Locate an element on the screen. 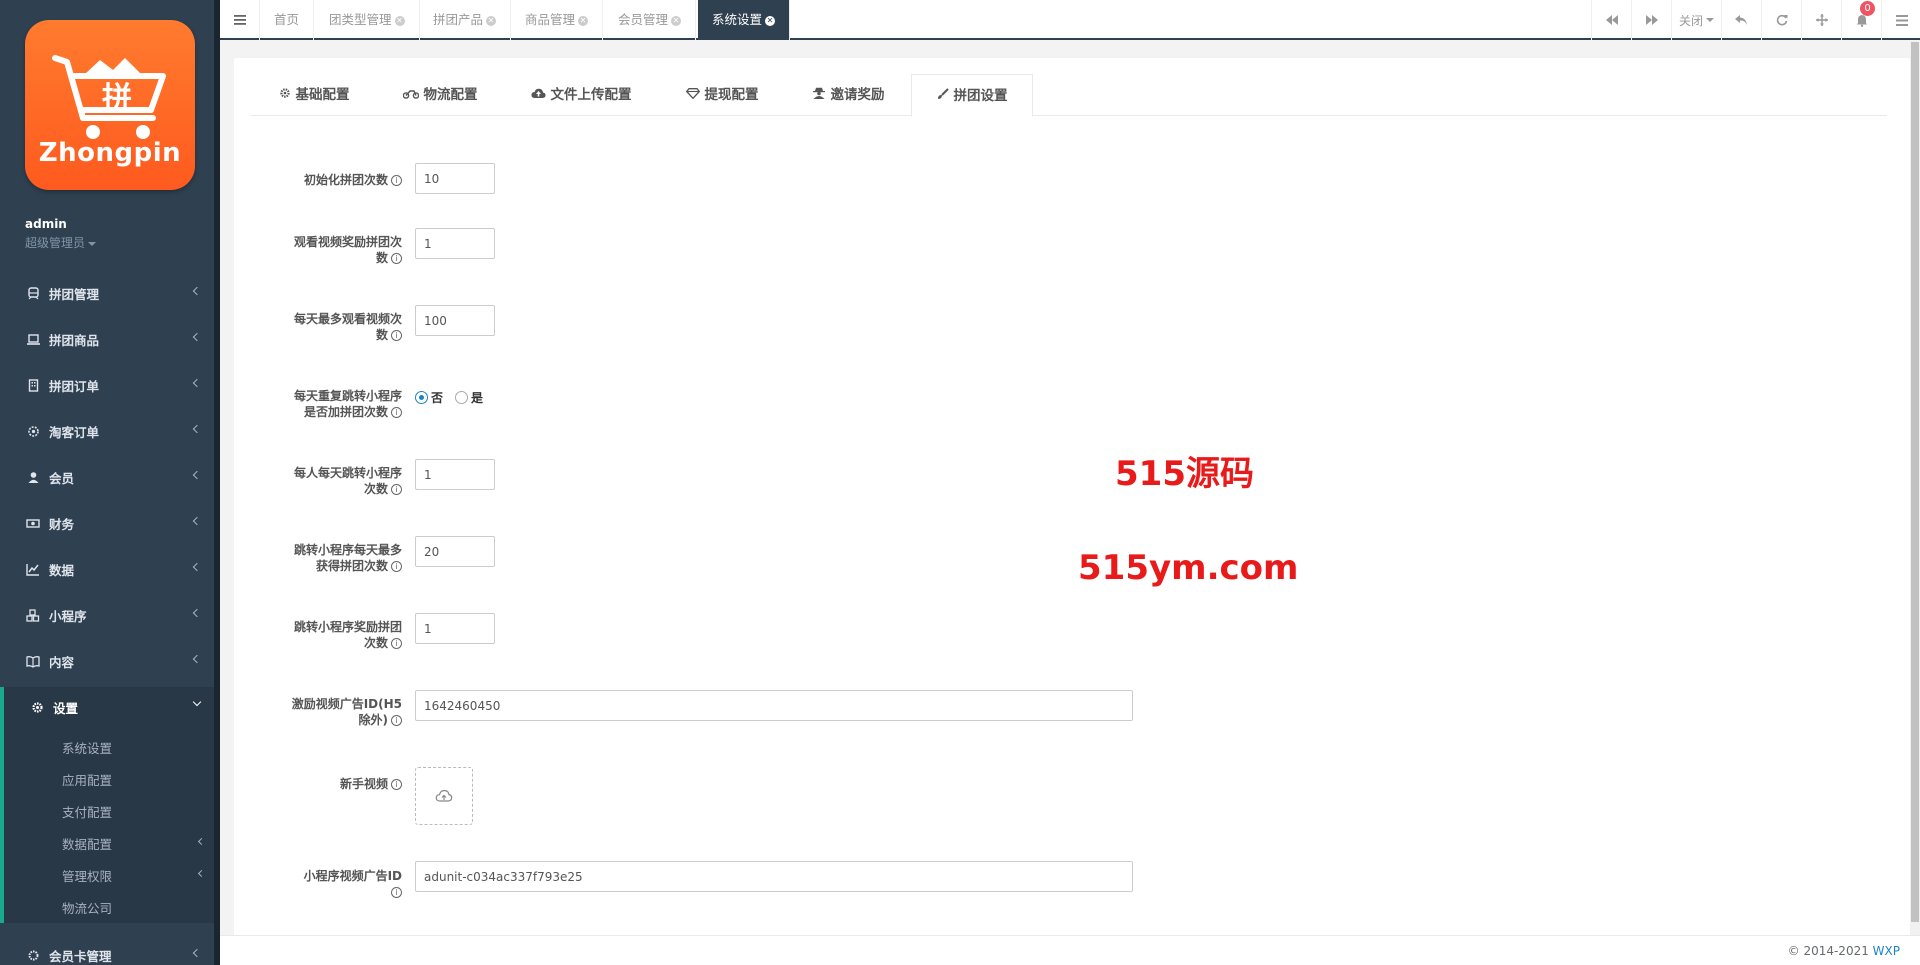 The width and height of the screenshot is (1920, 965). tab-group-products: 拼团产品 ✕ is located at coordinates (465, 20).